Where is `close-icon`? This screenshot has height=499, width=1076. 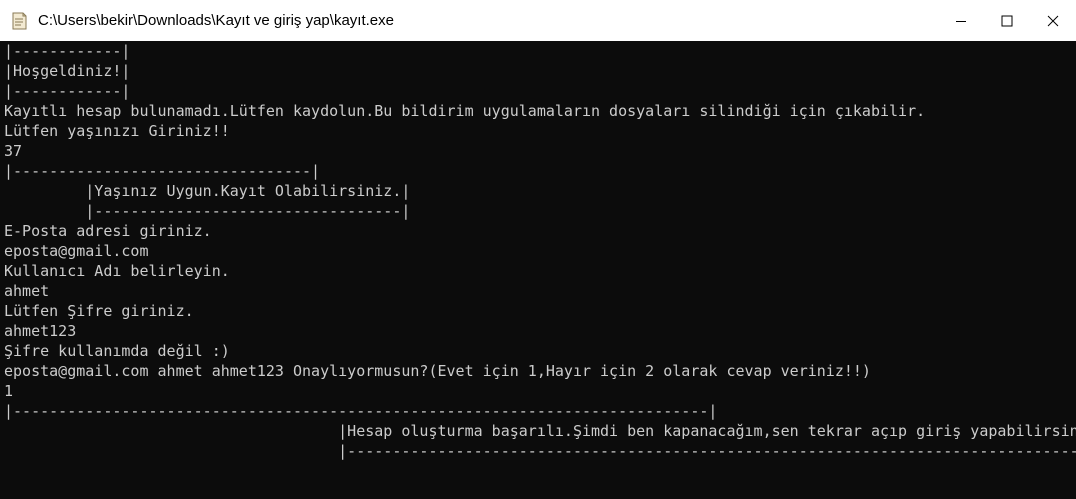 close-icon is located at coordinates (1053, 20).